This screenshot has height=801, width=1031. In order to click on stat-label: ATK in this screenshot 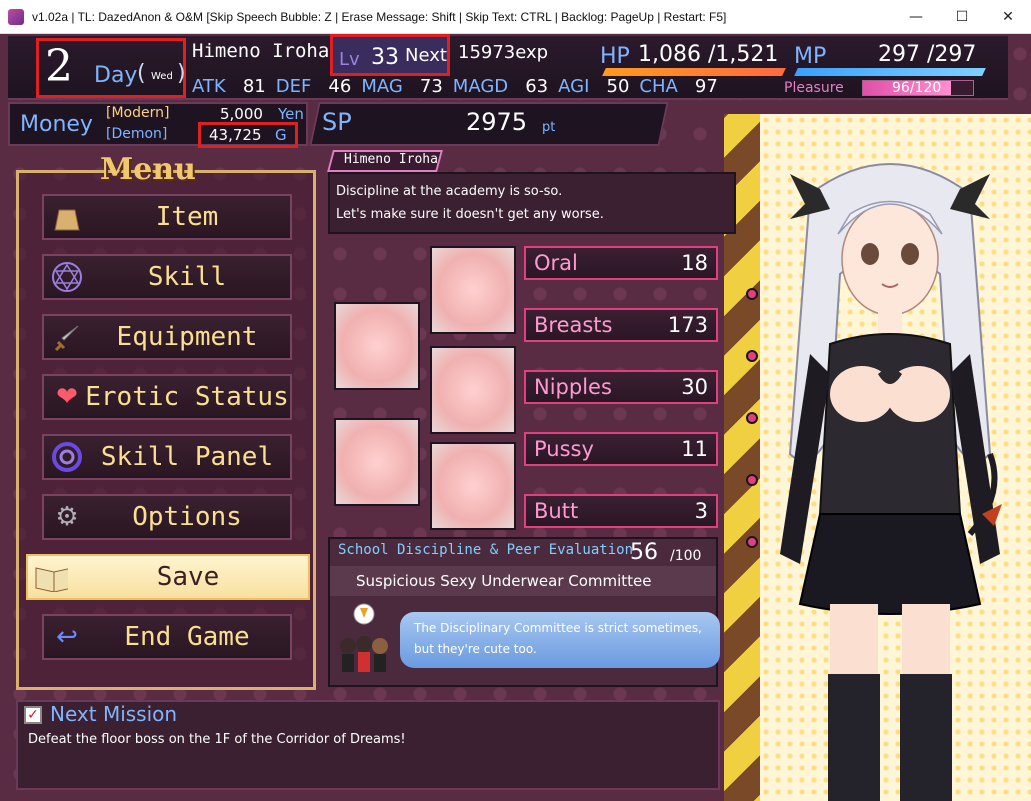, I will do `click(209, 86)`.